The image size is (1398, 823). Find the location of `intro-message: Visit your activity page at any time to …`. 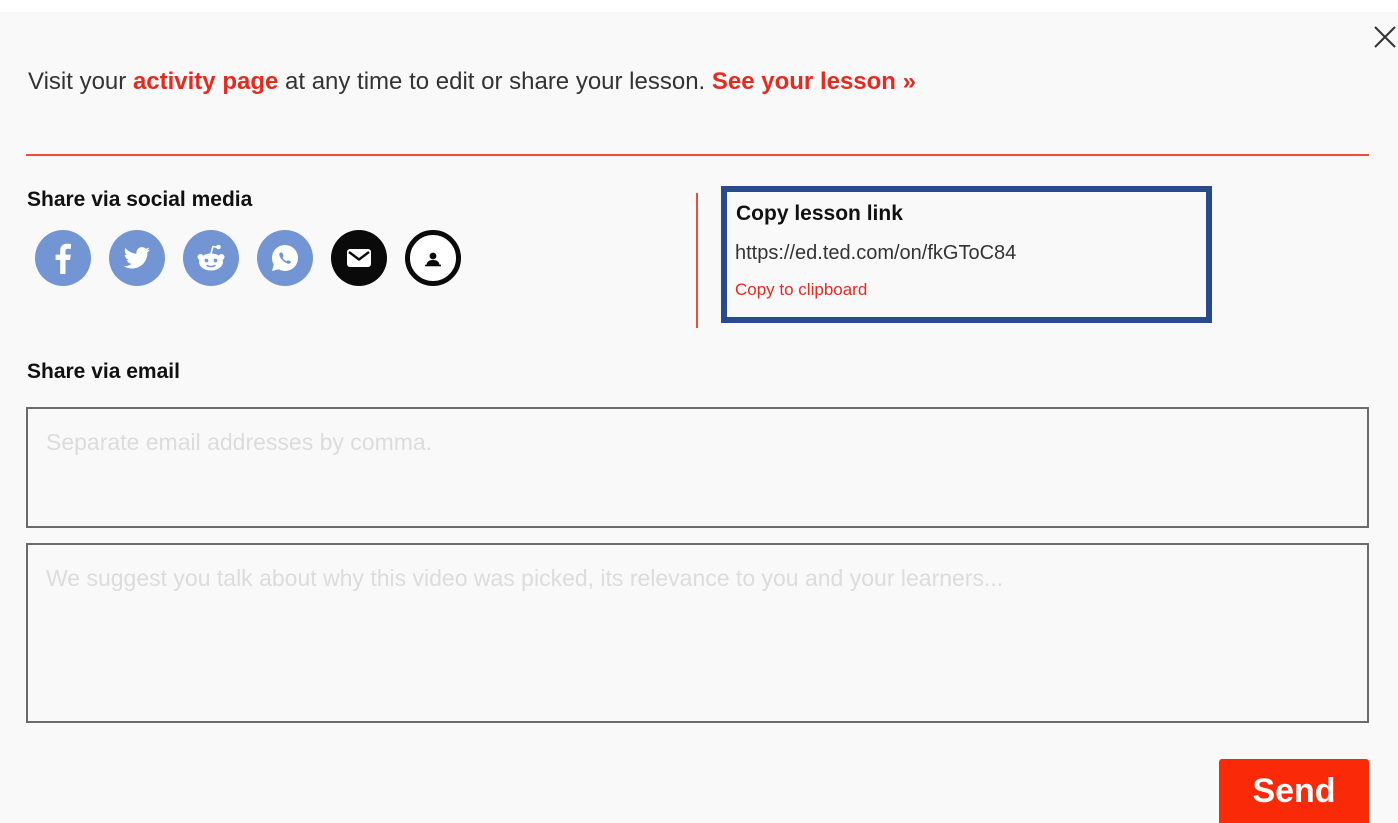

intro-message: Visit your activity page at any time to … is located at coordinates (472, 82).